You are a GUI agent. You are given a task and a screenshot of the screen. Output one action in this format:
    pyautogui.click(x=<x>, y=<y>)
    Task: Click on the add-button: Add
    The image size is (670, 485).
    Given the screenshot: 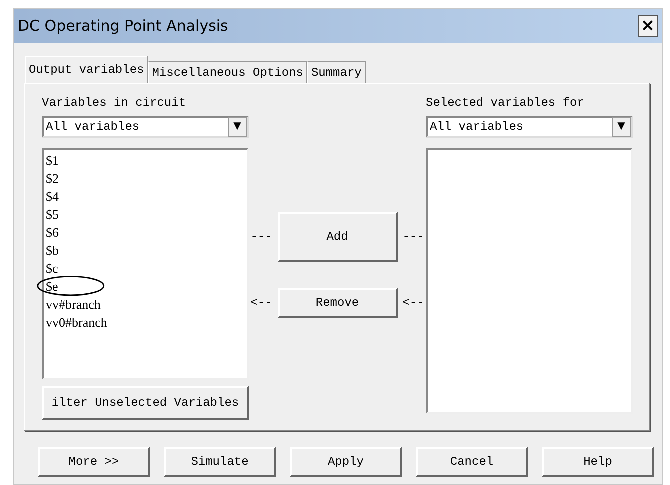 What is the action you would take?
    pyautogui.click(x=338, y=237)
    